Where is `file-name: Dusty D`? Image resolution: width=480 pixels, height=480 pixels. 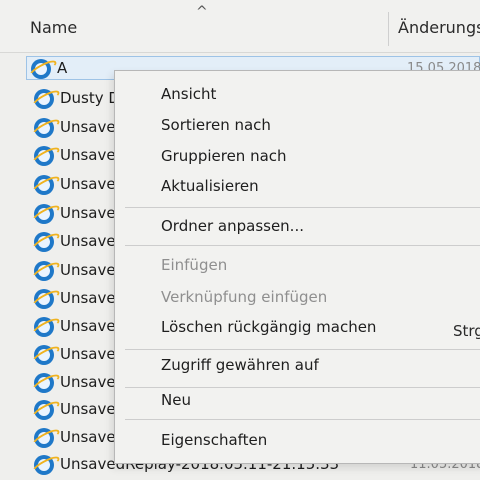 file-name: Dusty D is located at coordinates (90, 98).